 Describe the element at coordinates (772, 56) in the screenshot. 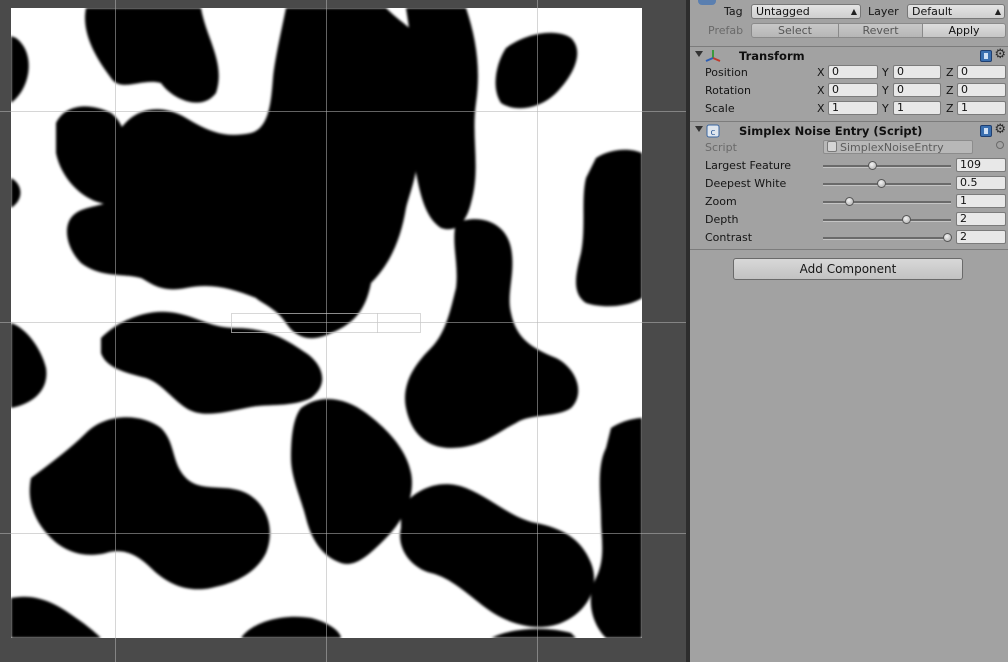

I see `transform-title: Transform` at that location.